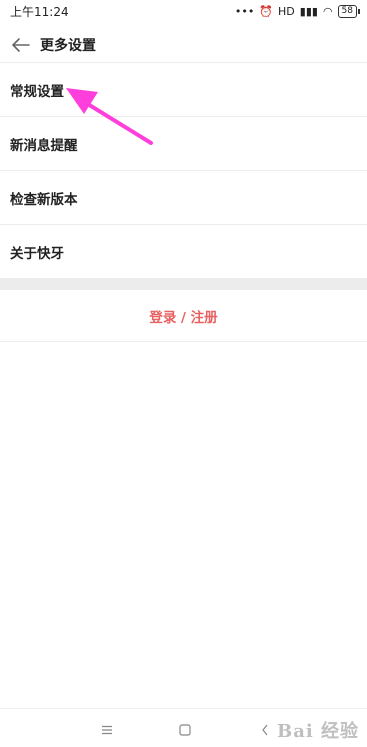 The height and width of the screenshot is (747, 367). Describe the element at coordinates (297, 11) in the screenshot. I see `status-icons: ••• ⏰ HD ▮▮▮ ◠ 58` at that location.